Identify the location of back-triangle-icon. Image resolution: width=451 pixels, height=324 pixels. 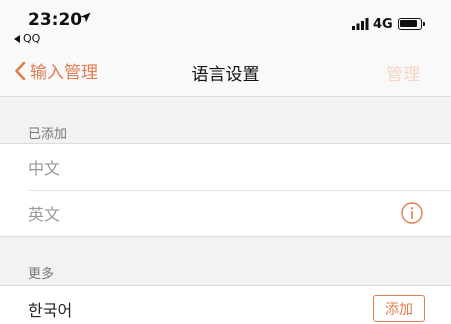
(17, 38).